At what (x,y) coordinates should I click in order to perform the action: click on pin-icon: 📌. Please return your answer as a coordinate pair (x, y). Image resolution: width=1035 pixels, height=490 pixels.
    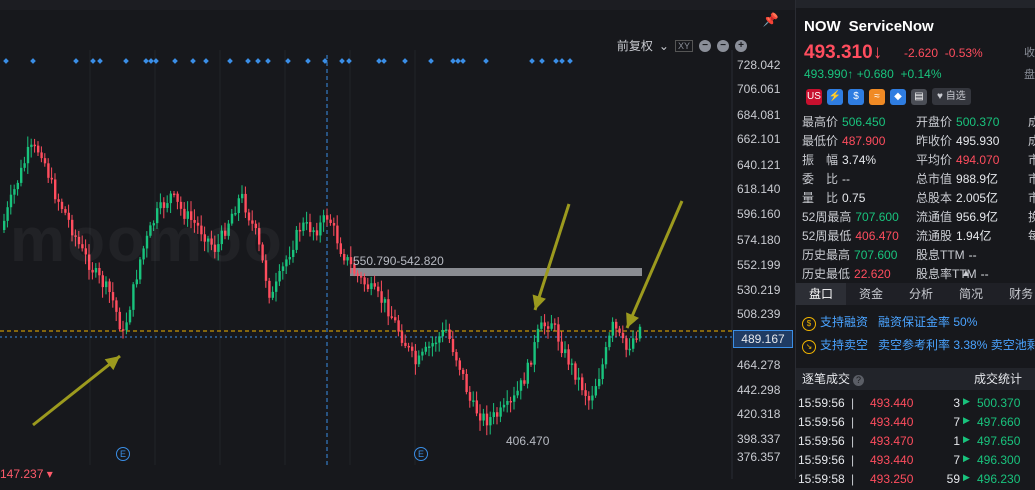
    Looking at the image, I should click on (771, 20).